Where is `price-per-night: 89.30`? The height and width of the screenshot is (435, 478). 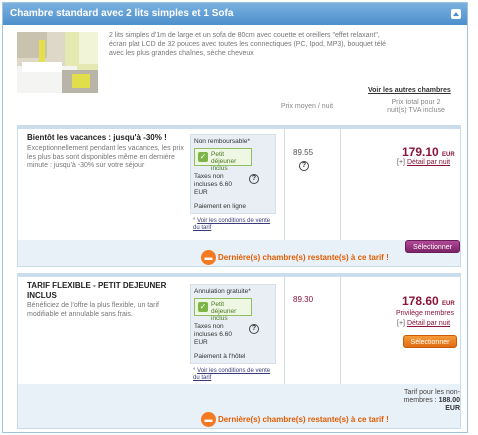 price-per-night: 89.30 is located at coordinates (303, 299).